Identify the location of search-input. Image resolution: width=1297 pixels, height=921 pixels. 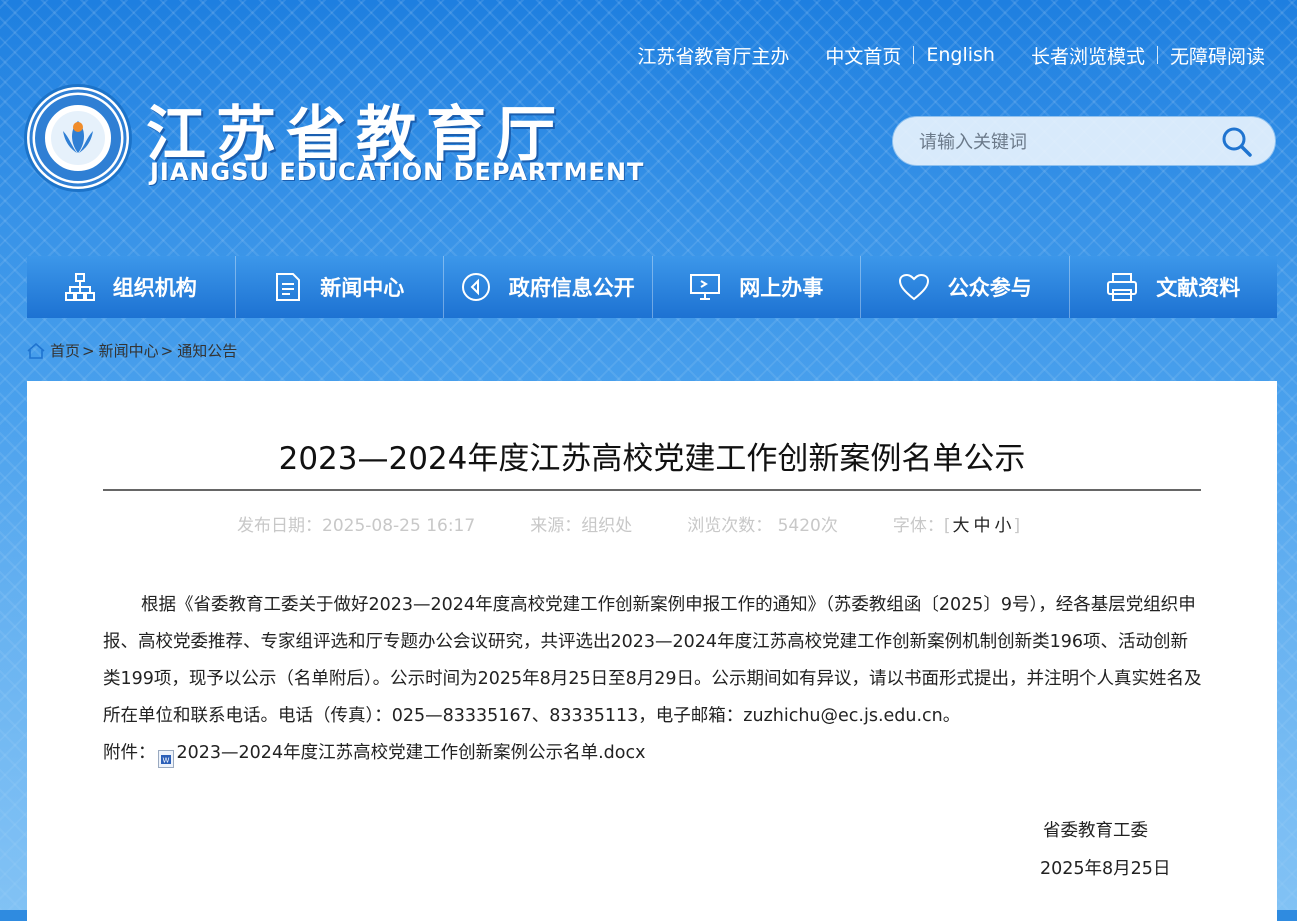
(1059, 142).